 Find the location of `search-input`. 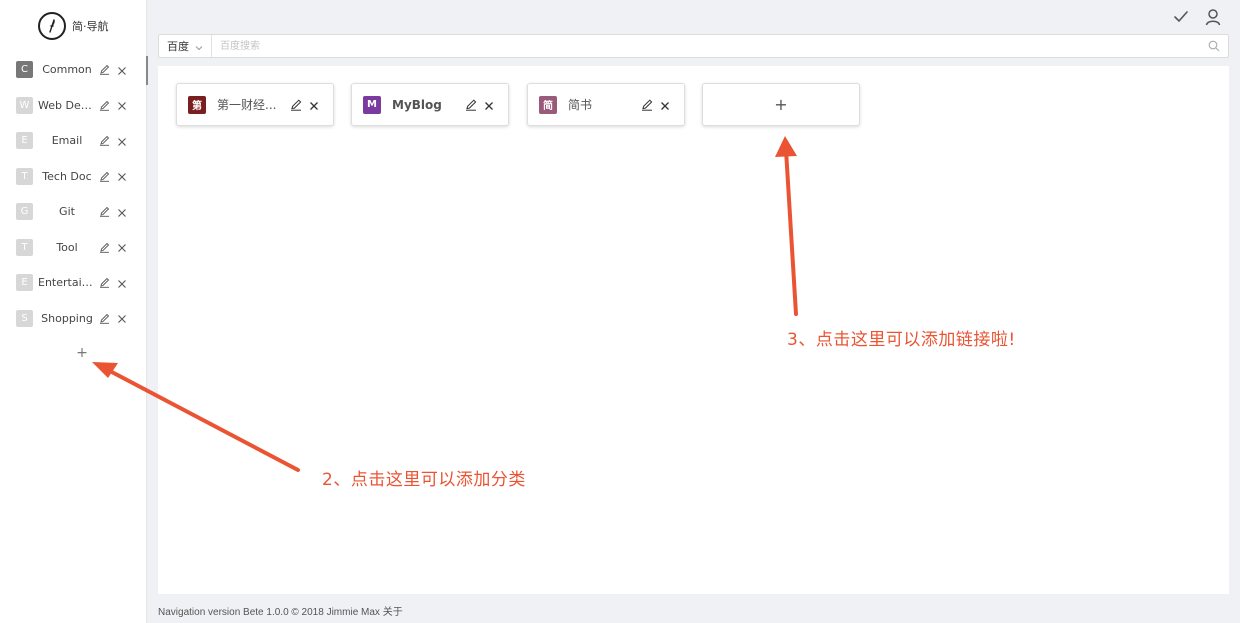

search-input is located at coordinates (710, 46).